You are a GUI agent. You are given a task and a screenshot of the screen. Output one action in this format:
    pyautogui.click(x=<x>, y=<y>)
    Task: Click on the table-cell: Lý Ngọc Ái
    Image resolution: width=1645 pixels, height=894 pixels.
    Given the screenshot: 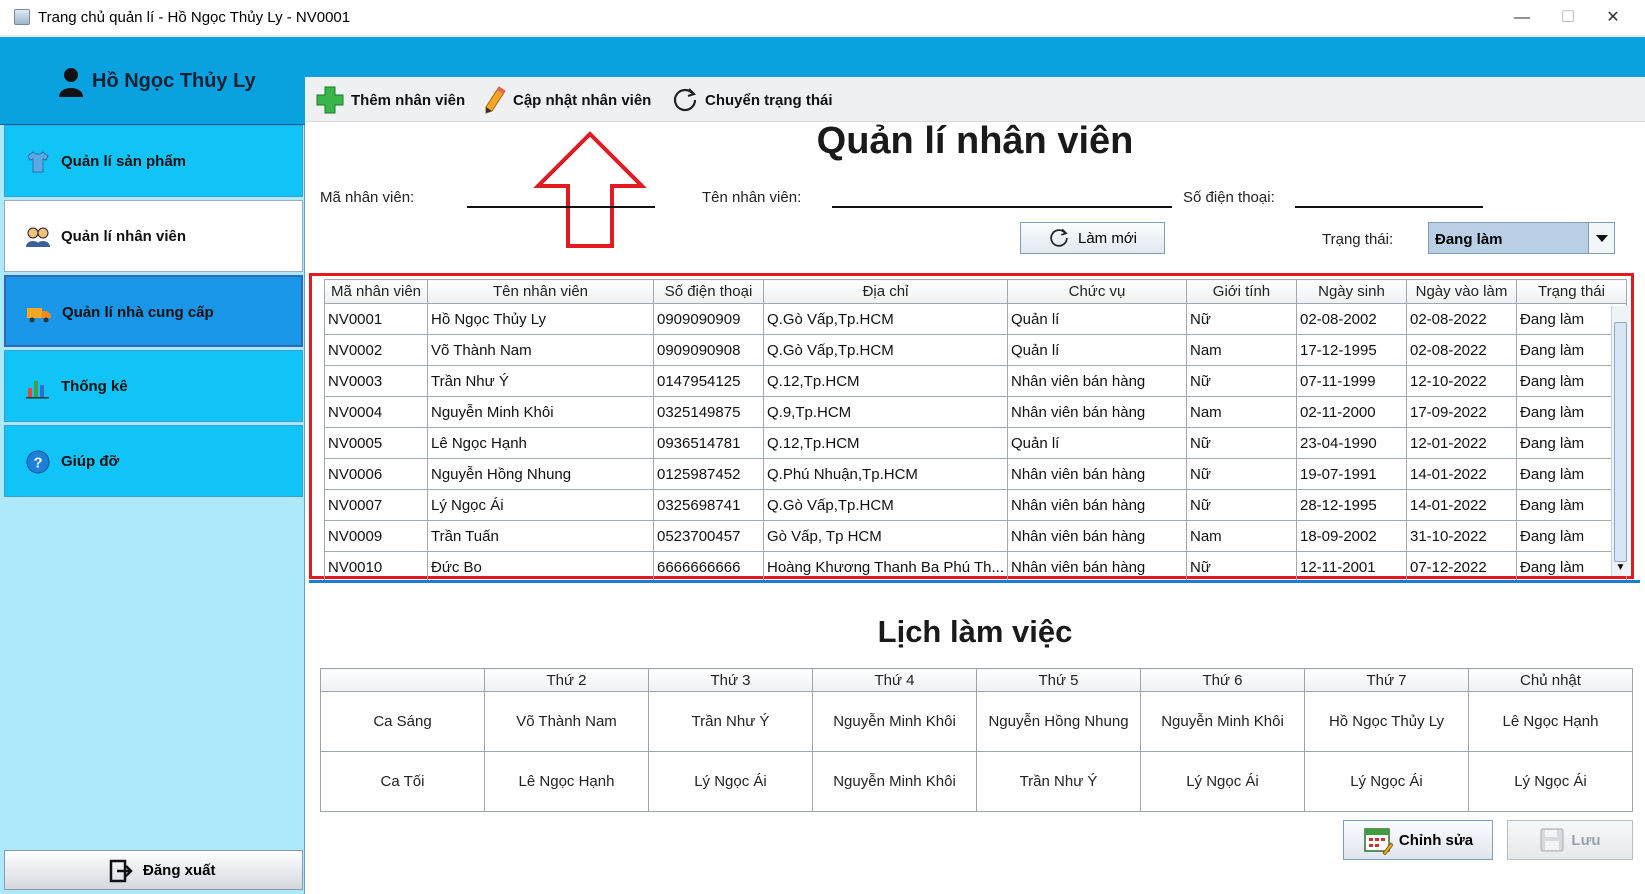 What is the action you would take?
    pyautogui.click(x=540, y=505)
    